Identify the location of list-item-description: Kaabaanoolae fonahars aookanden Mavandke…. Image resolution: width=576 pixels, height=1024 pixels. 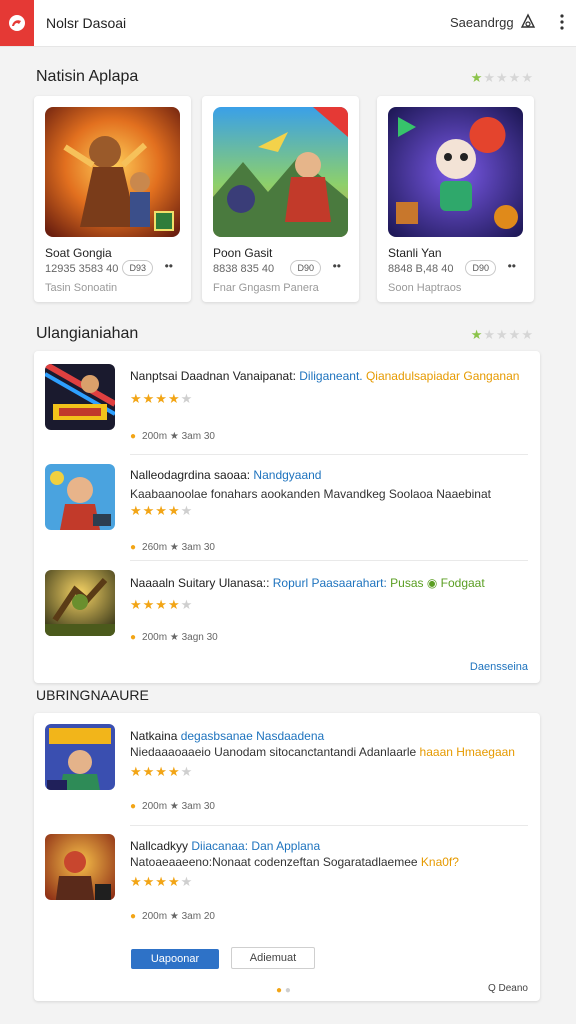
(310, 494).